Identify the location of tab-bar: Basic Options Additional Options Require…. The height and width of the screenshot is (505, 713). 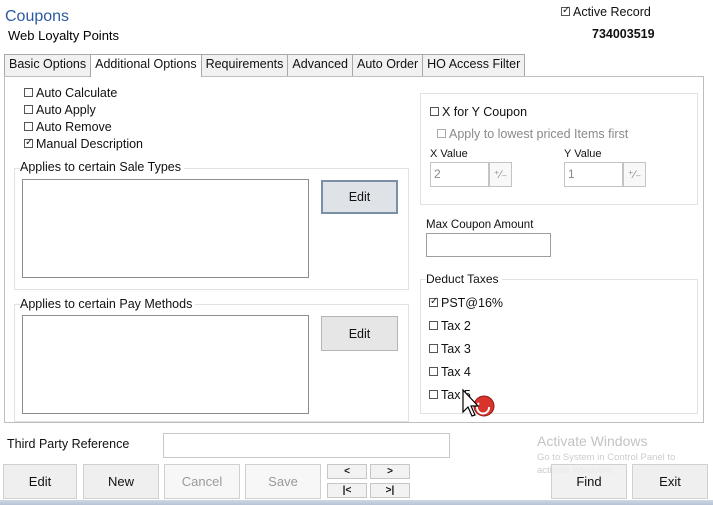
(265, 65).